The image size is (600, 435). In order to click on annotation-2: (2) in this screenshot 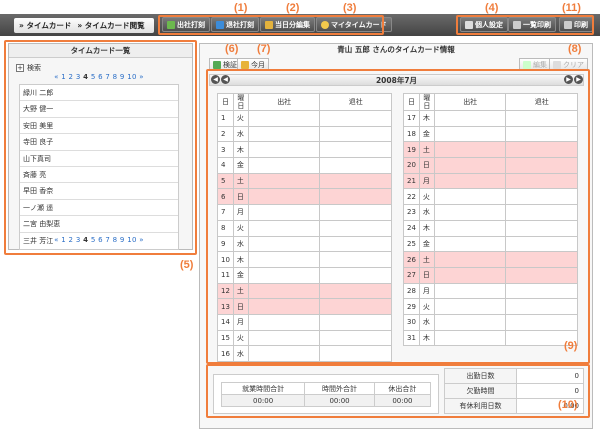, I will do `click(293, 8)`.